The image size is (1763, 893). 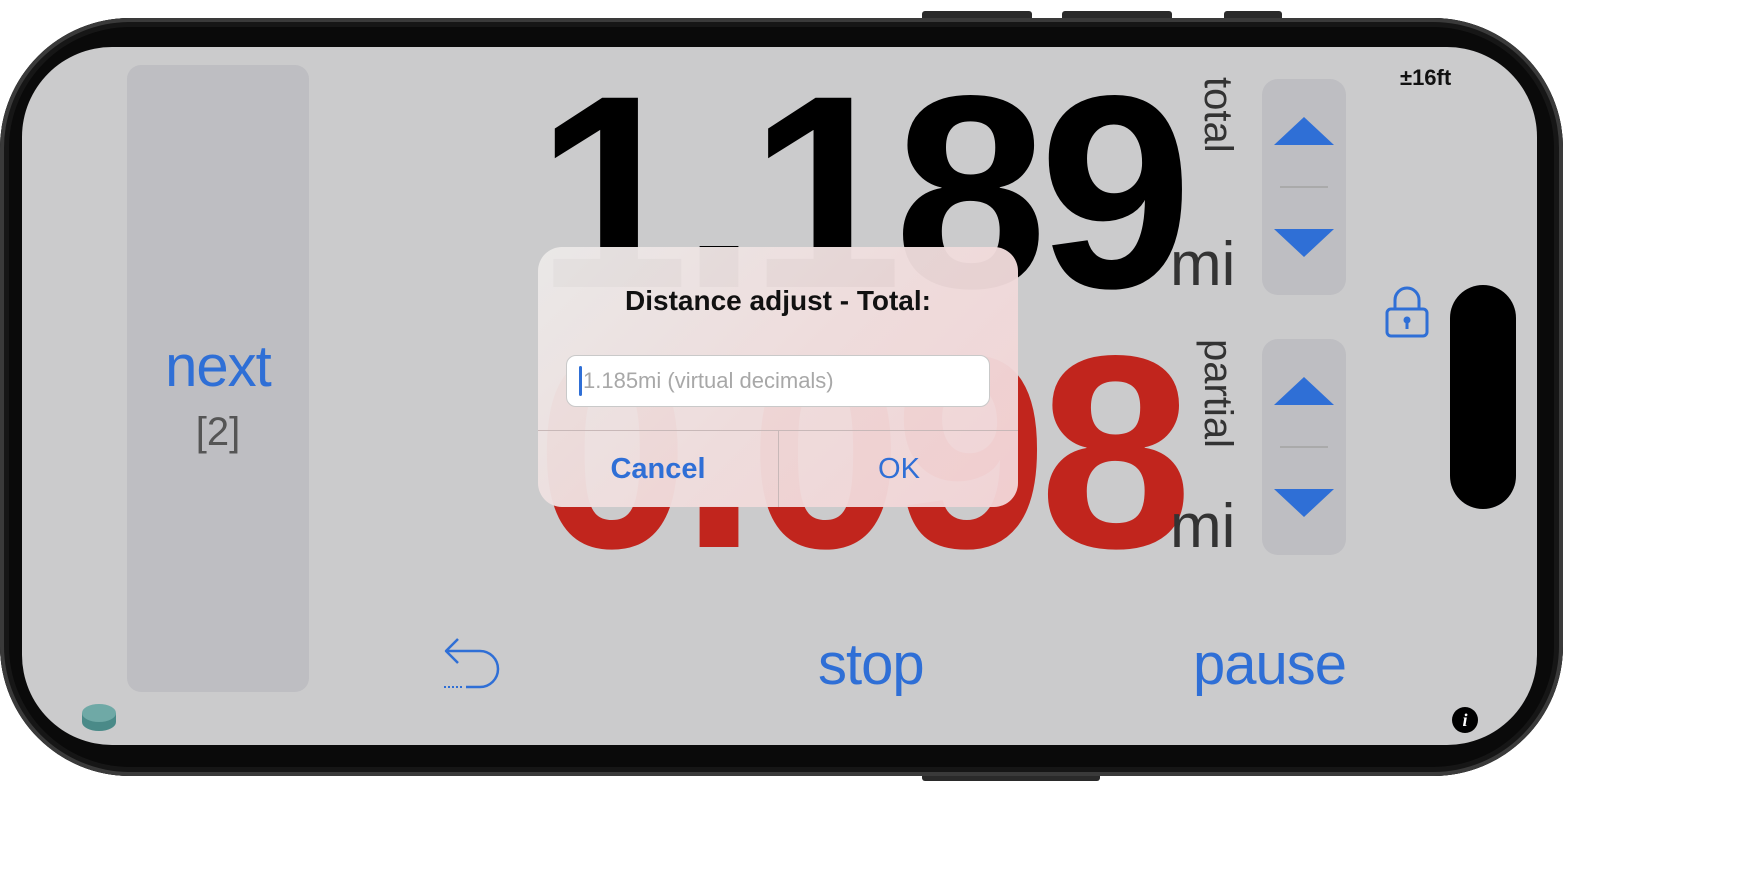 What do you see at coordinates (1270, 664) in the screenshot?
I see `pause-button: pause` at bounding box center [1270, 664].